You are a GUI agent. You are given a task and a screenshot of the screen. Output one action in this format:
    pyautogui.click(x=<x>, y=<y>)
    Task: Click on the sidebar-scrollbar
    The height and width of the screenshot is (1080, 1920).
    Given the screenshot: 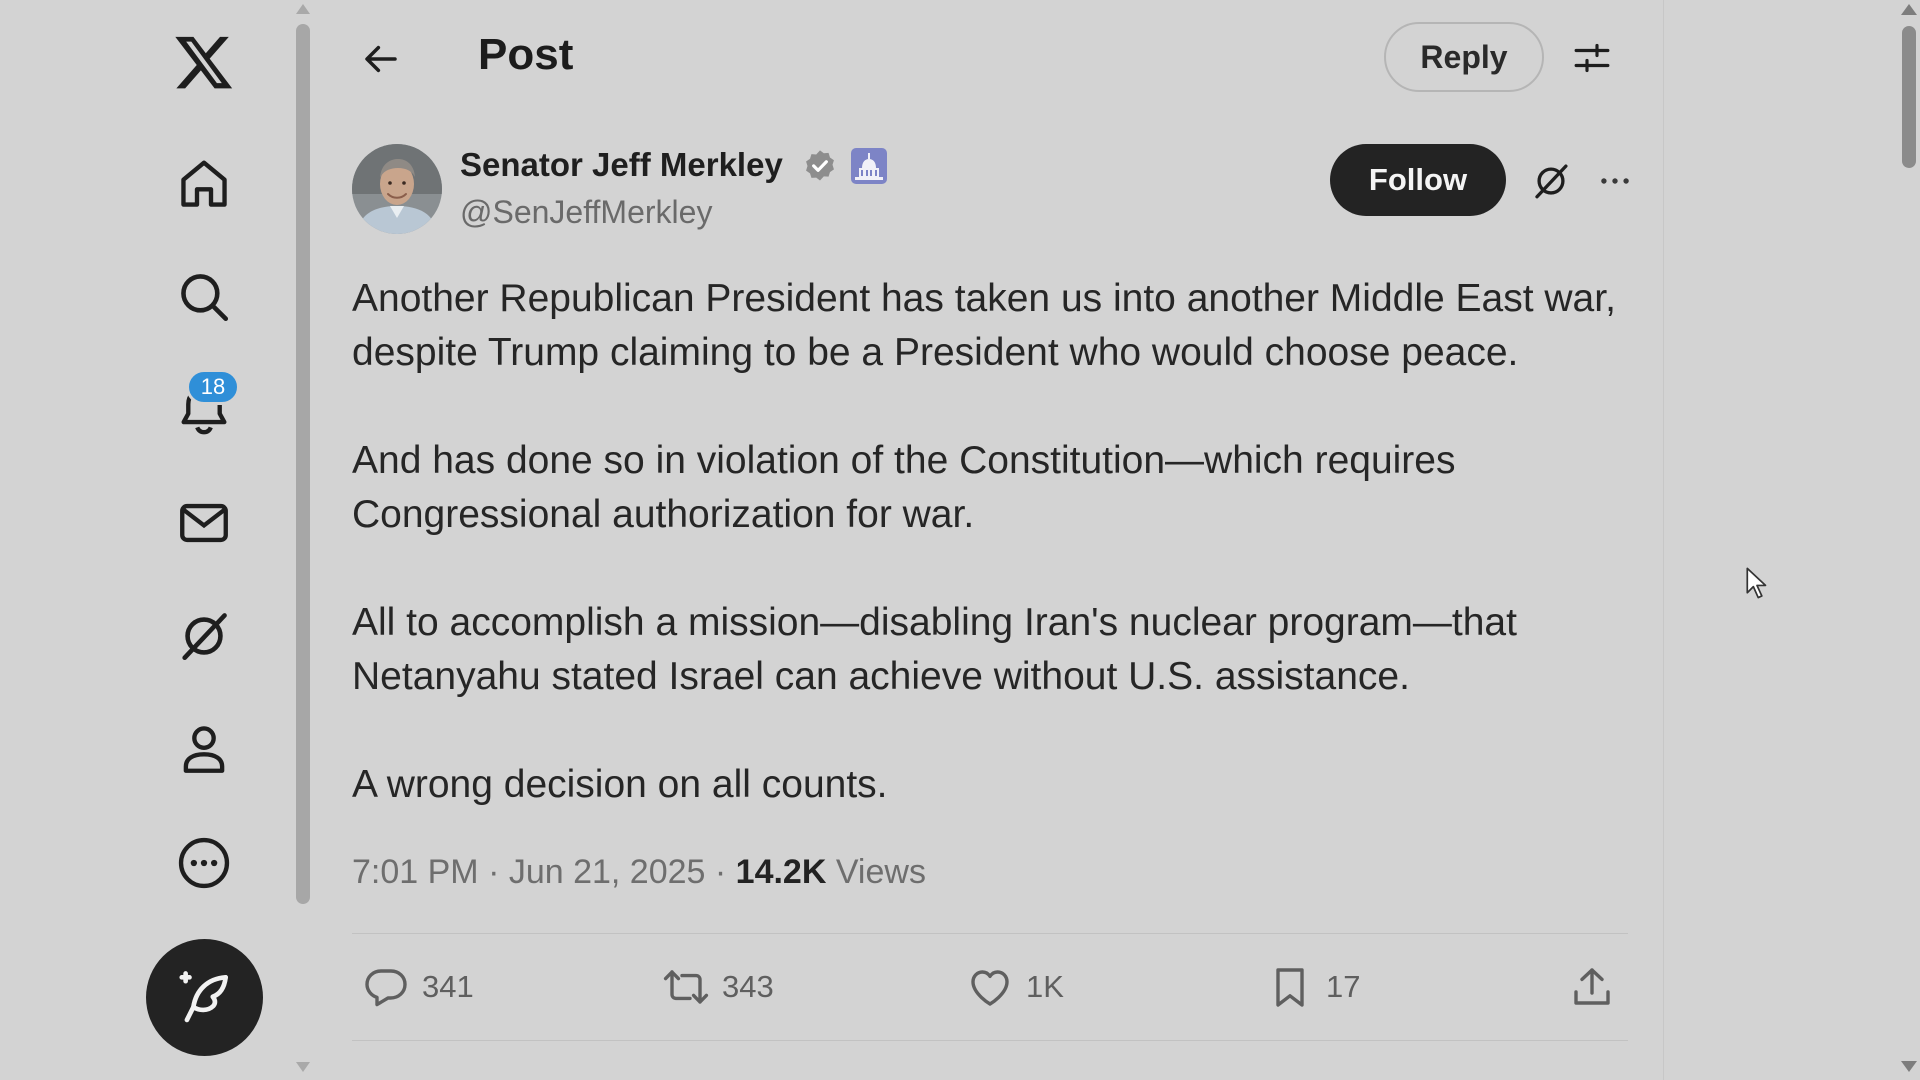 What is the action you would take?
    pyautogui.click(x=303, y=540)
    